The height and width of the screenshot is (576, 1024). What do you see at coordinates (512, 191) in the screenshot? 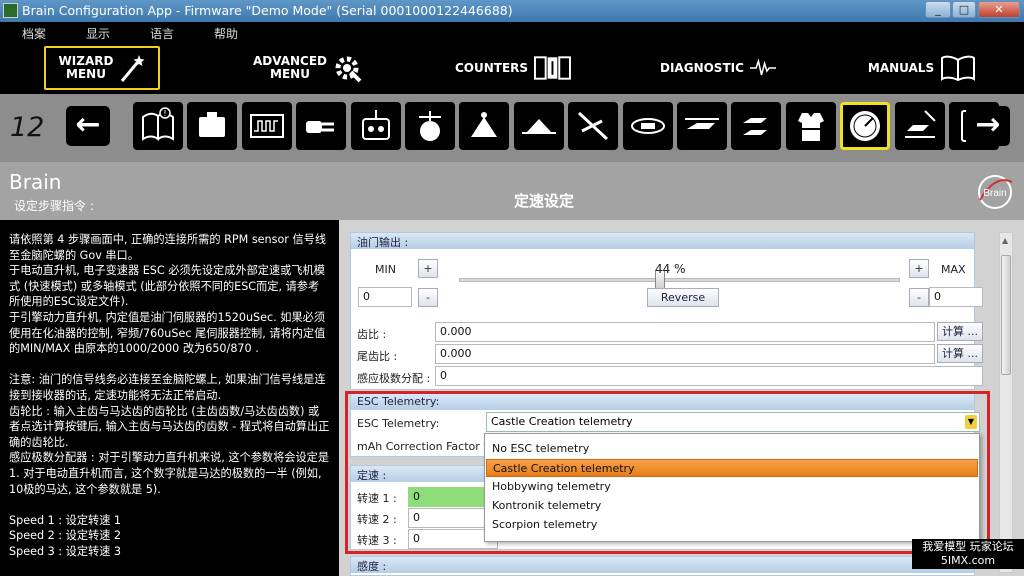
I see `page-header: Brain 设定步骤指令 : 定速设定 Brain` at bounding box center [512, 191].